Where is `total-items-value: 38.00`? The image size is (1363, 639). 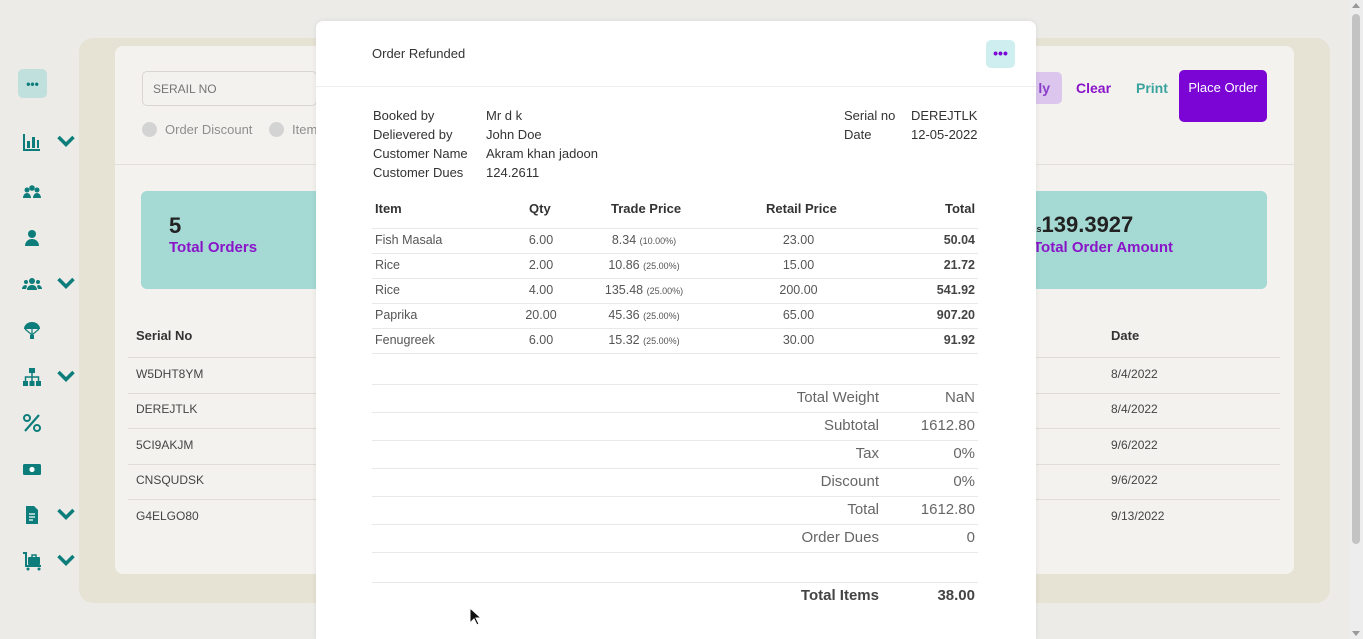 total-items-value: 38.00 is located at coordinates (956, 595).